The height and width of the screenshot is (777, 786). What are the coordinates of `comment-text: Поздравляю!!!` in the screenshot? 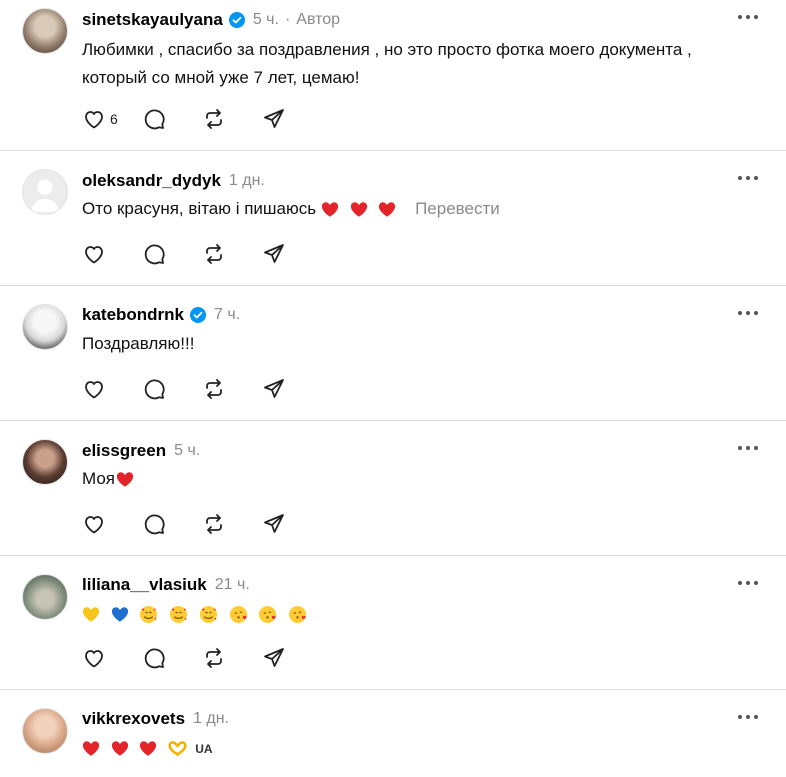 It's located at (138, 343).